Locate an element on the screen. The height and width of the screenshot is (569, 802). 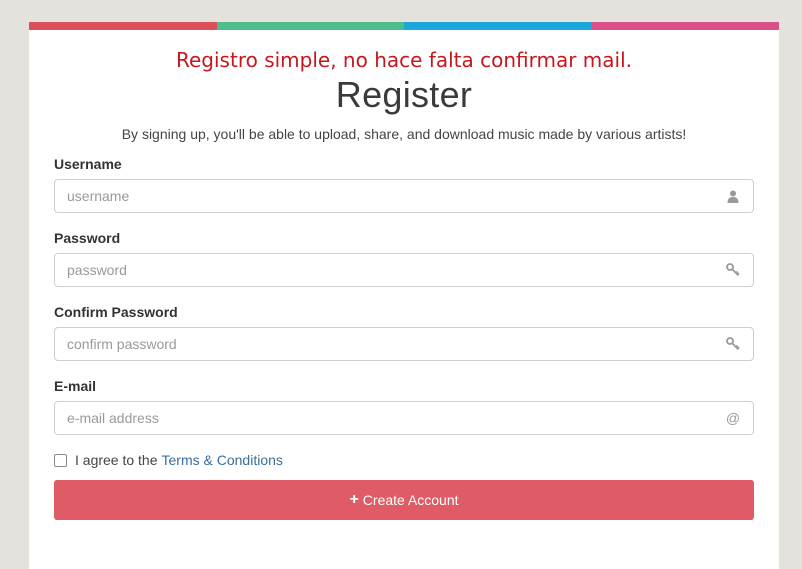
create-account-button: + Create Account is located at coordinates (404, 500).